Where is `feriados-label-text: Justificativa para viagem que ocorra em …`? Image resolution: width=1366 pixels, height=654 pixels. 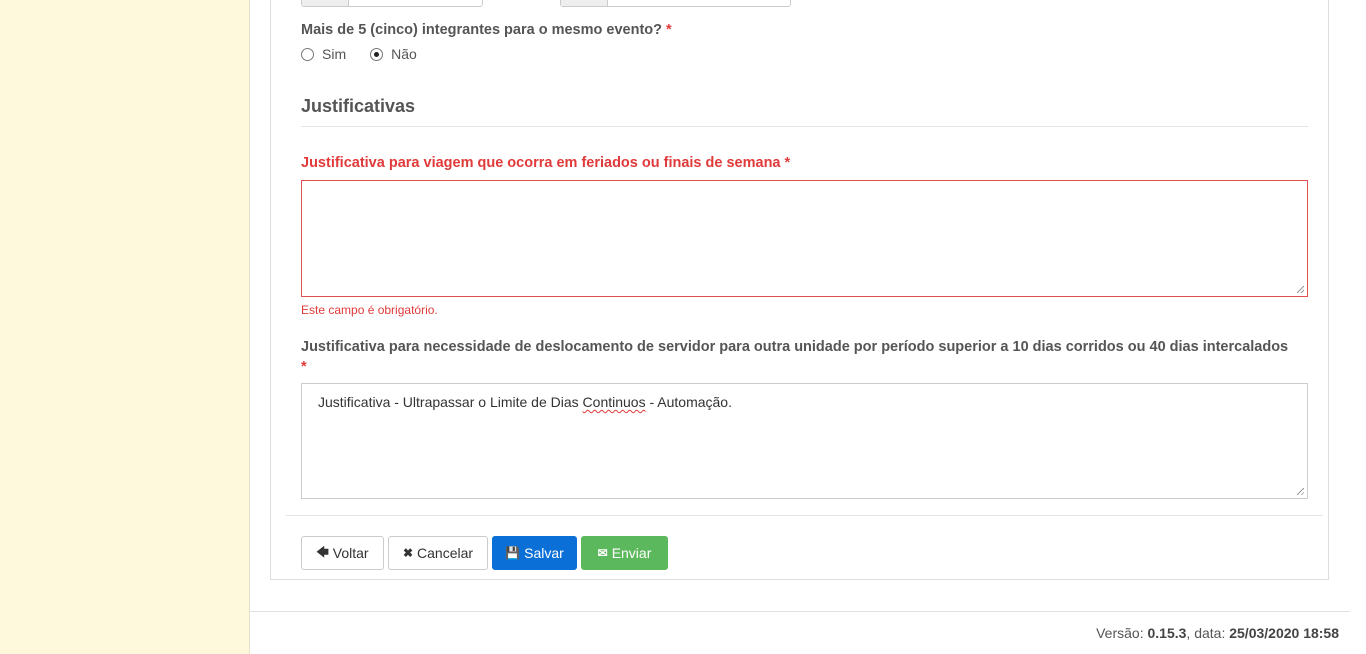
feriados-label-text: Justificativa para viagem que ocorra em … is located at coordinates (541, 163).